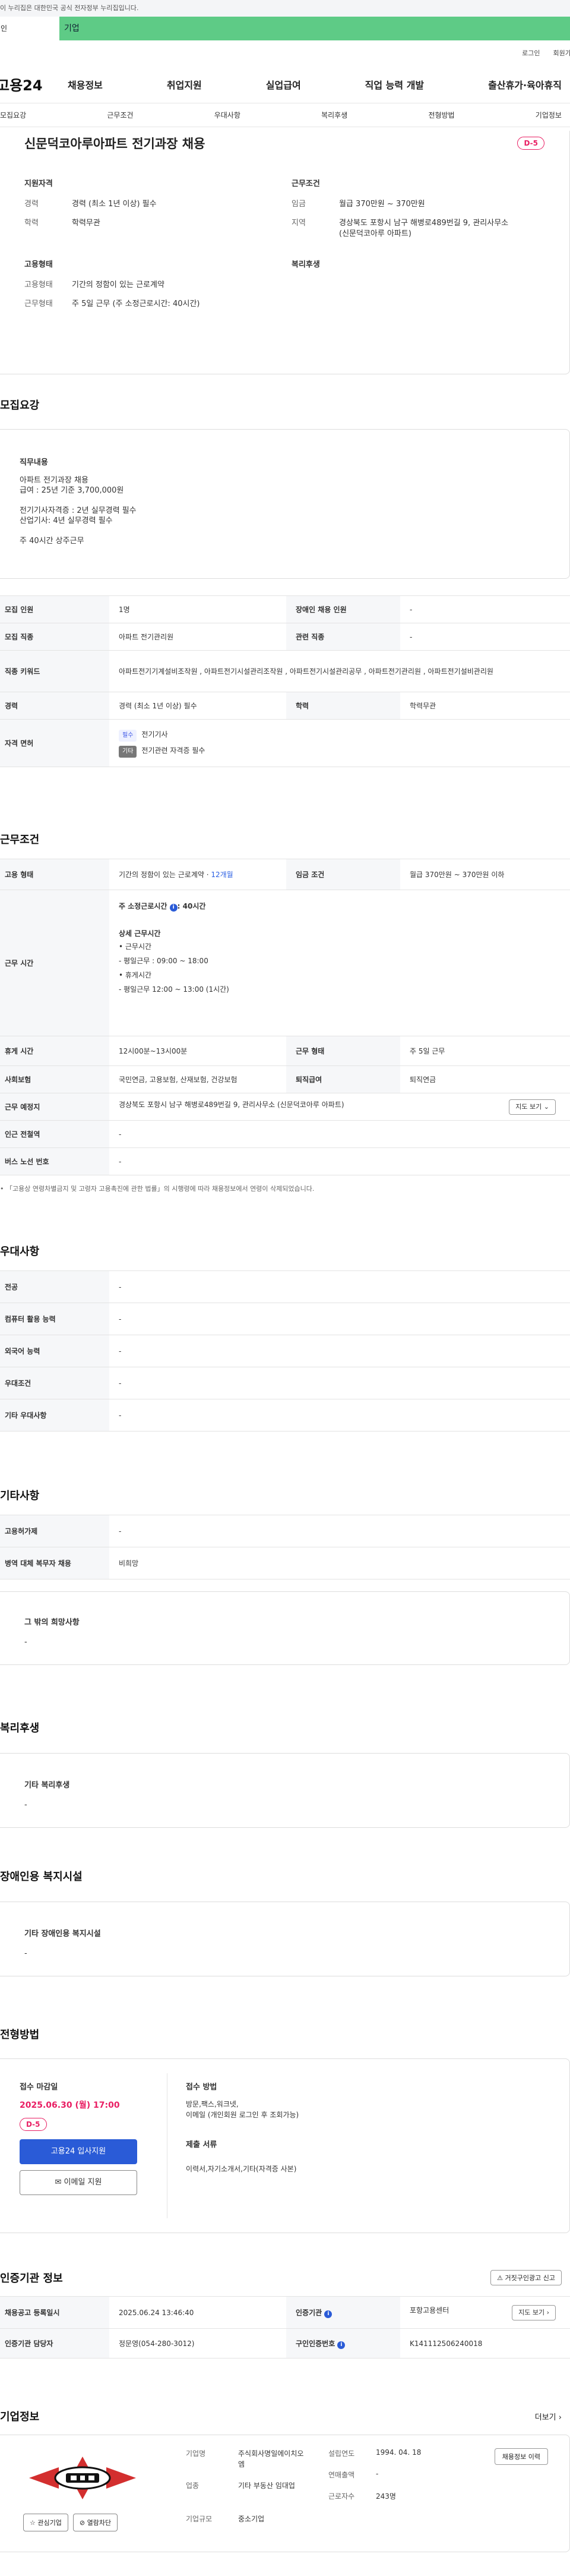  What do you see at coordinates (196, 2453) in the screenshot?
I see `company-name-label: 기업명` at bounding box center [196, 2453].